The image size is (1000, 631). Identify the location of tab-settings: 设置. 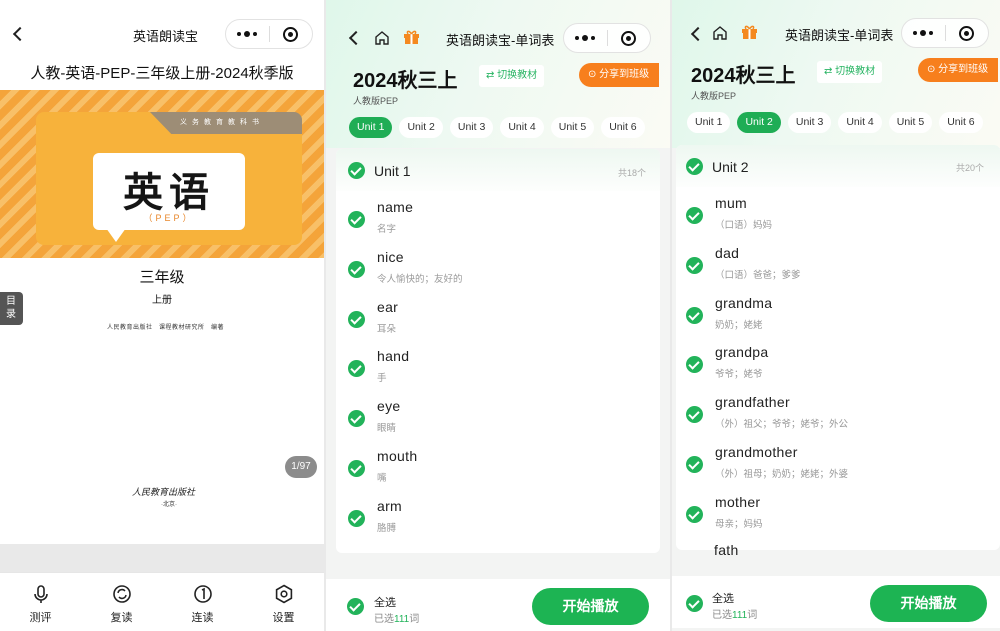
(283, 602).